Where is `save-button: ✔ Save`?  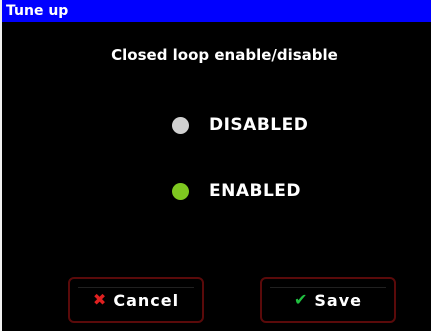 save-button: ✔ Save is located at coordinates (328, 300).